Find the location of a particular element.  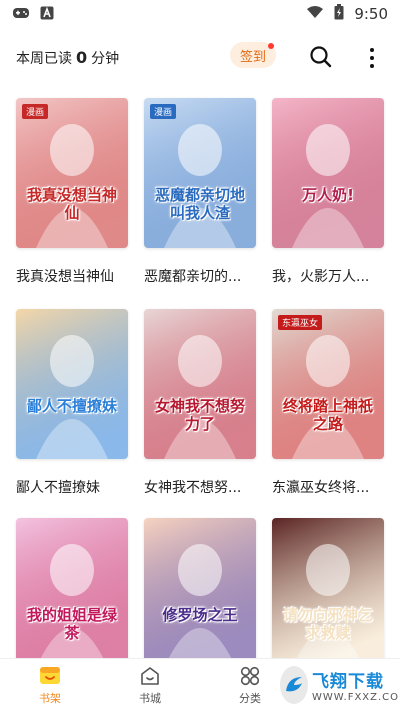

cover-title-art: 修罗场之王 is located at coordinates (200, 615).